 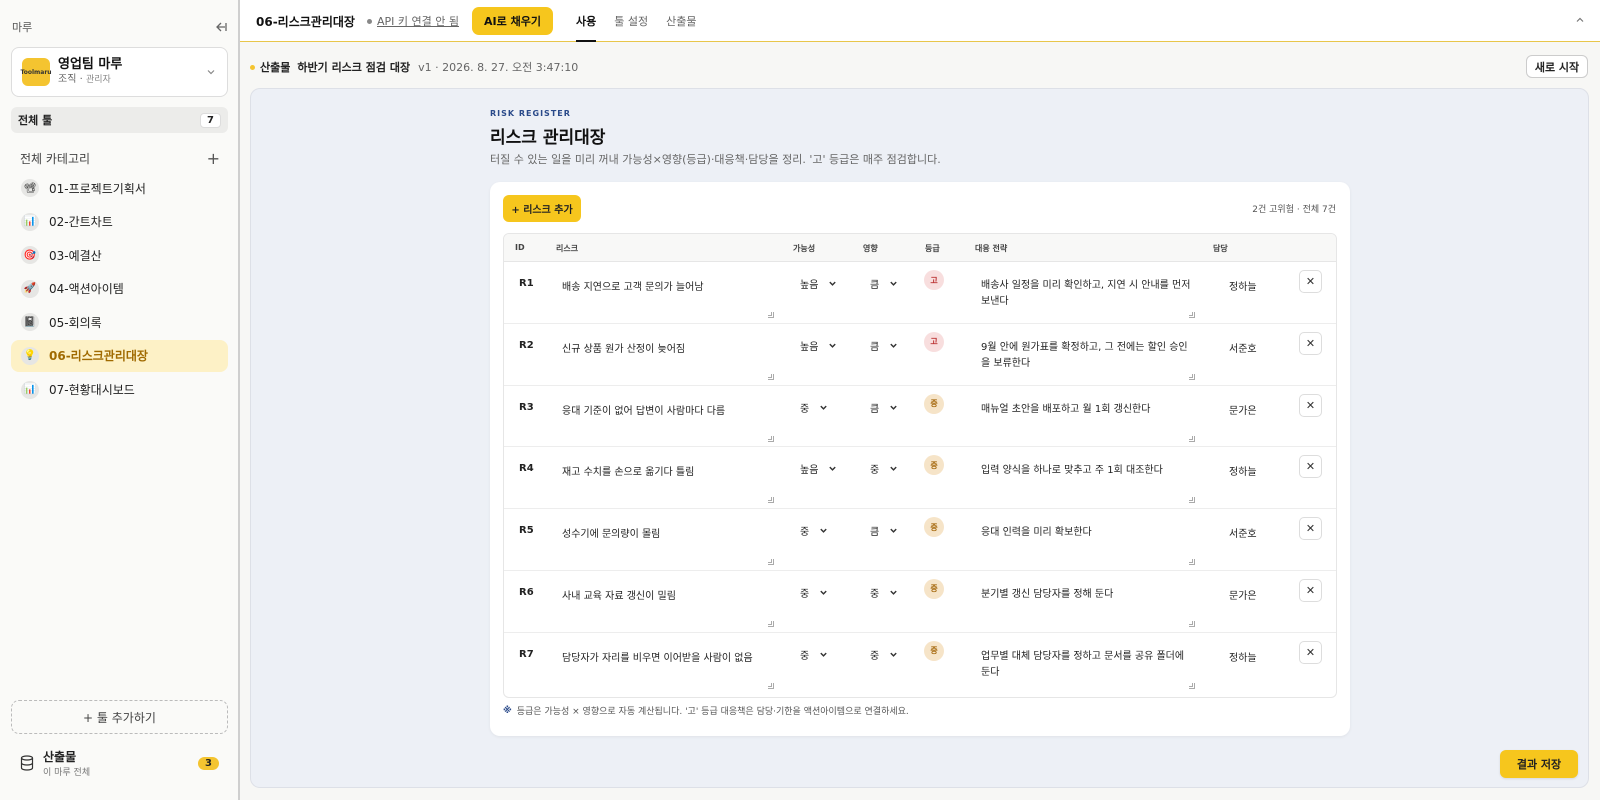 I want to click on strategy-input: 입력 양식을 하나로 맞추고 주 1회 대조한다, so click(x=1086, y=480).